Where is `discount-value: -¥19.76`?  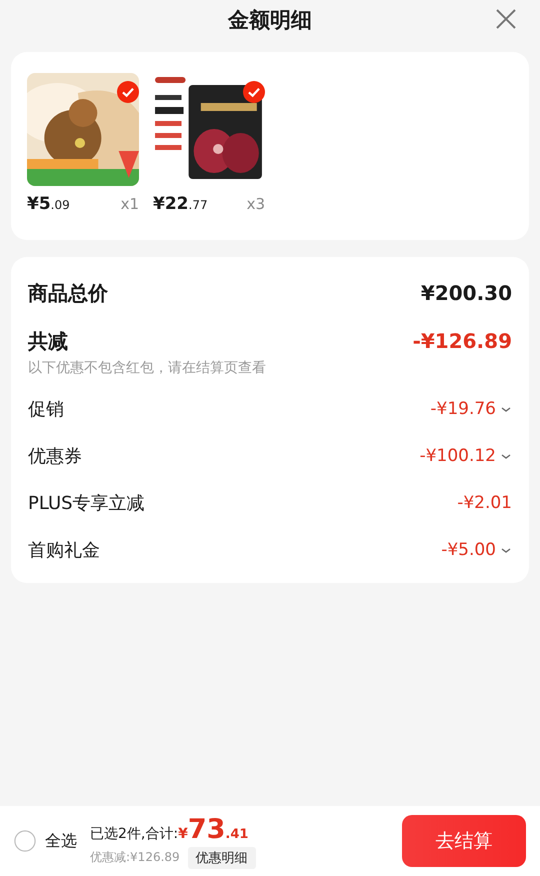 discount-value: -¥19.76 is located at coordinates (463, 408).